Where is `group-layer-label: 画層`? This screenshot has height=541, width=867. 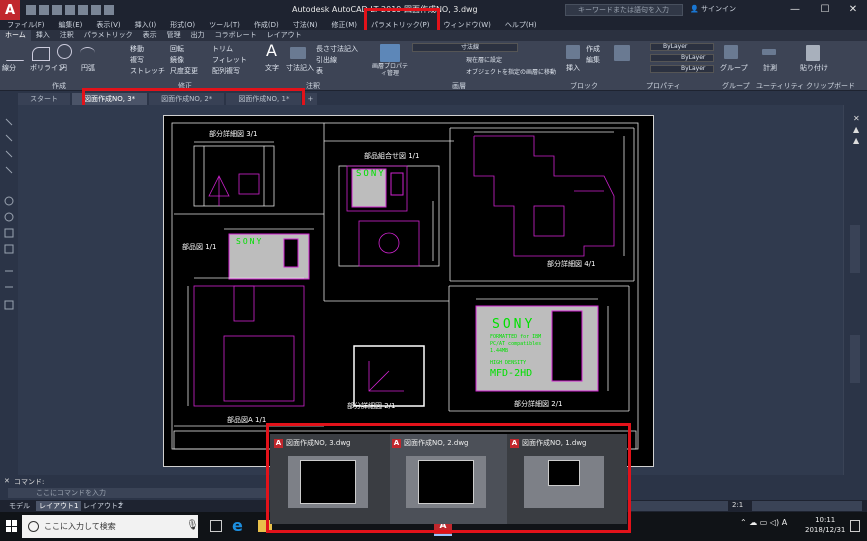
group-layer-label: 画層 is located at coordinates (459, 85).